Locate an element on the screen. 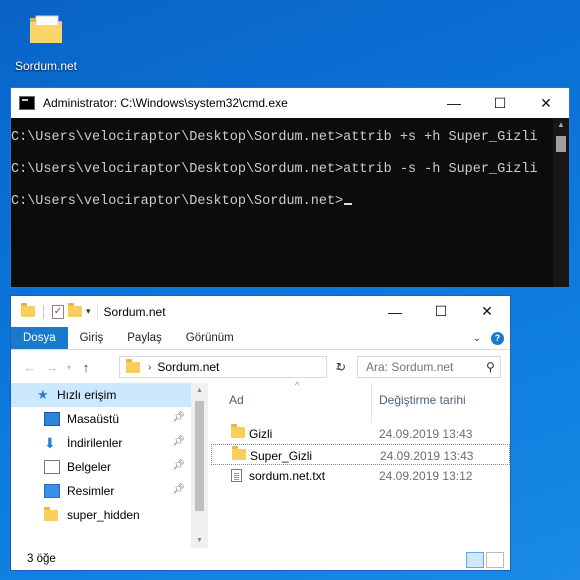 Image resolution: width=580 pixels, height=580 pixels. up-arrow-icon: ↑ is located at coordinates (86, 367).